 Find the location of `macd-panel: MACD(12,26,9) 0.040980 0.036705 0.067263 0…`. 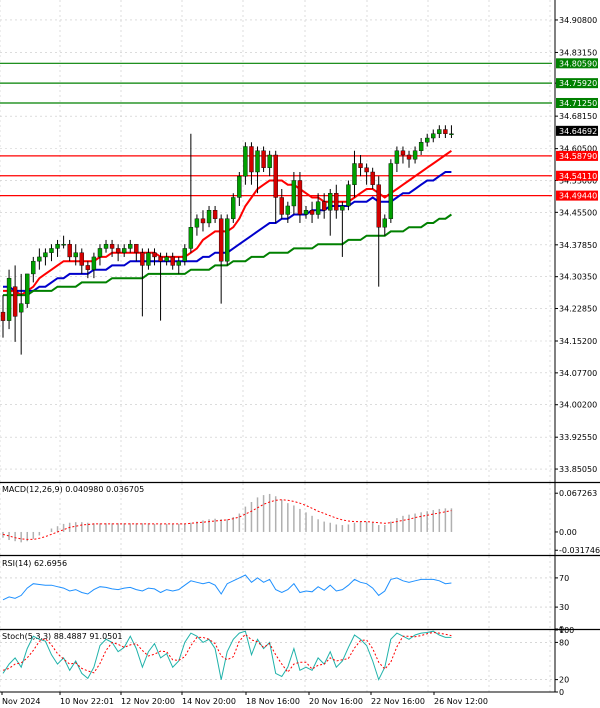

macd-panel: MACD(12,26,9) 0.040980 0.036705 0.067263 0… is located at coordinates (301, 520).